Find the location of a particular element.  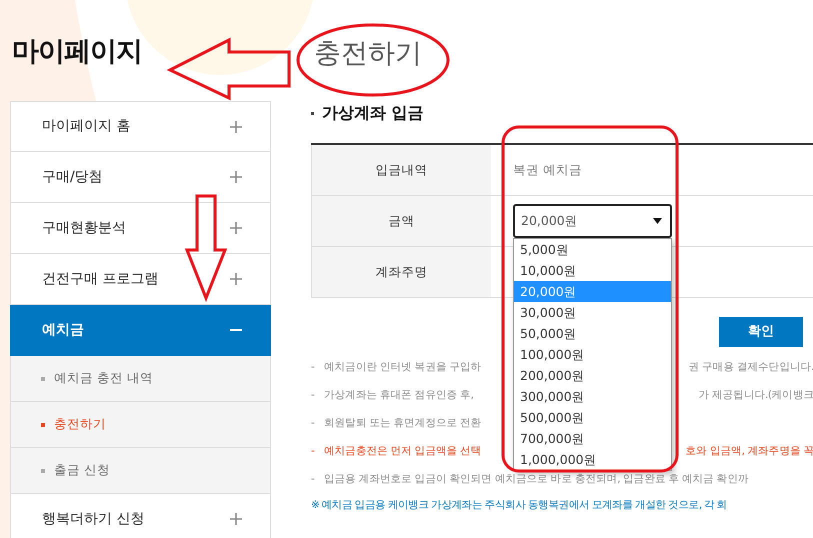

dropdown-option: 1,000,000원 is located at coordinates (592, 459).